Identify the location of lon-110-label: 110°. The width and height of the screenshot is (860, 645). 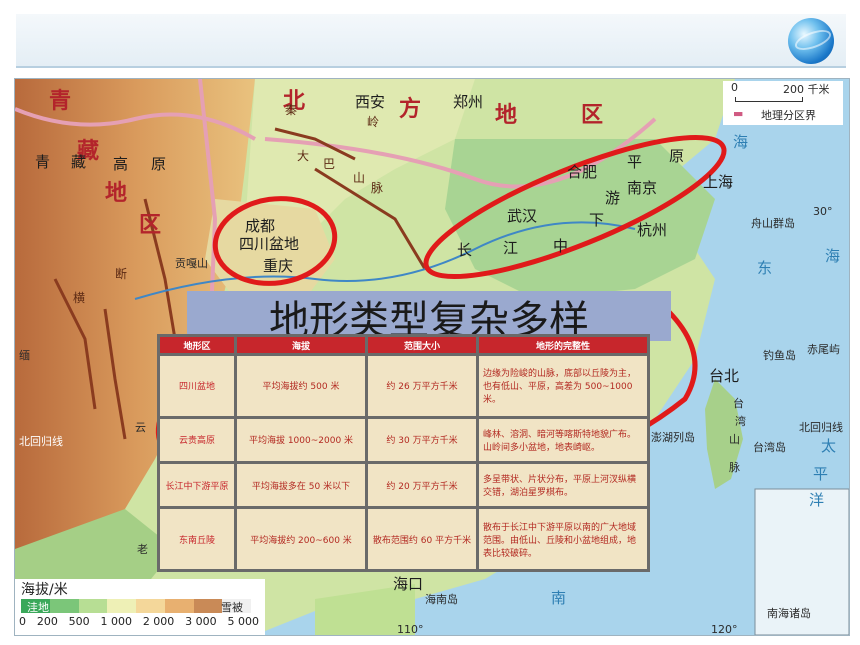
(410, 629).